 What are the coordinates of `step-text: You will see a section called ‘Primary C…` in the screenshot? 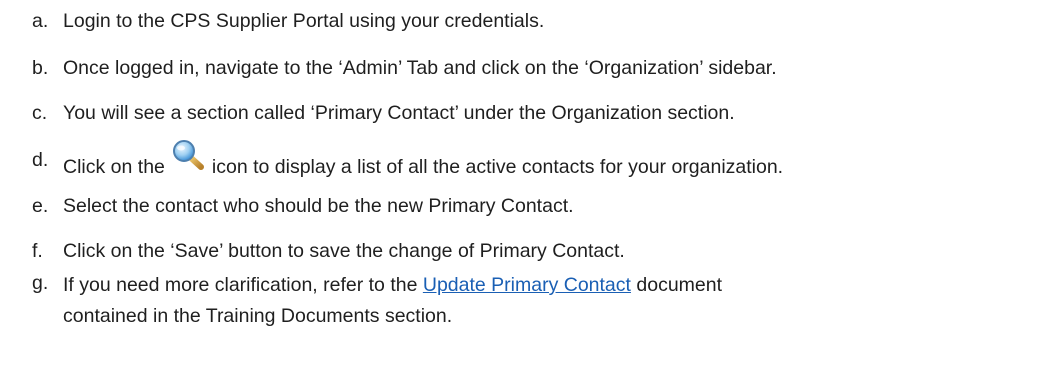 It's located at (399, 113).